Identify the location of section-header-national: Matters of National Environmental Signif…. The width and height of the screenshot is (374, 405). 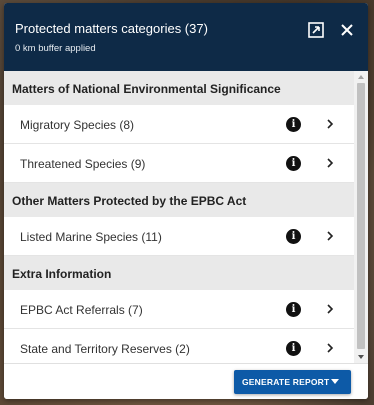
(179, 88).